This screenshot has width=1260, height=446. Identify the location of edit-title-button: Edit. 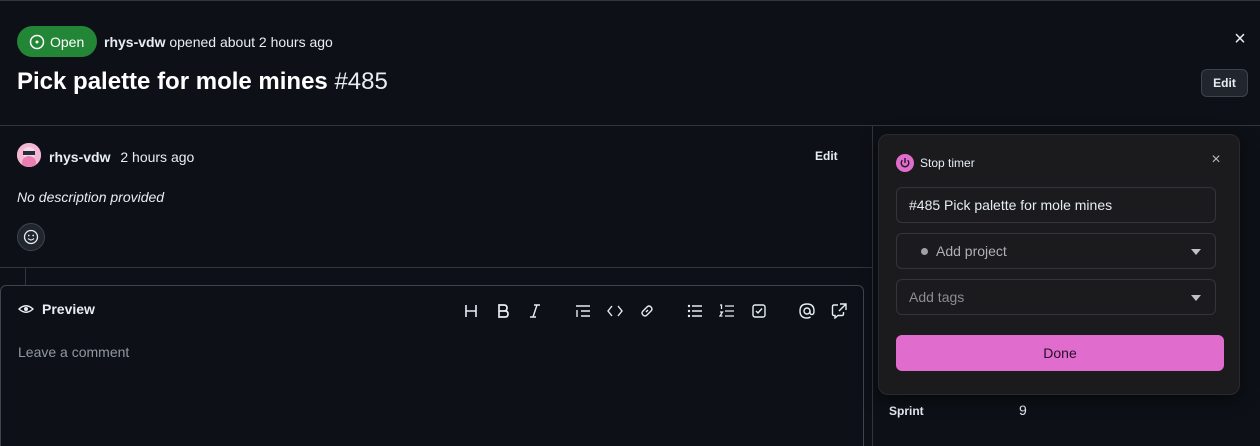
(1224, 83).